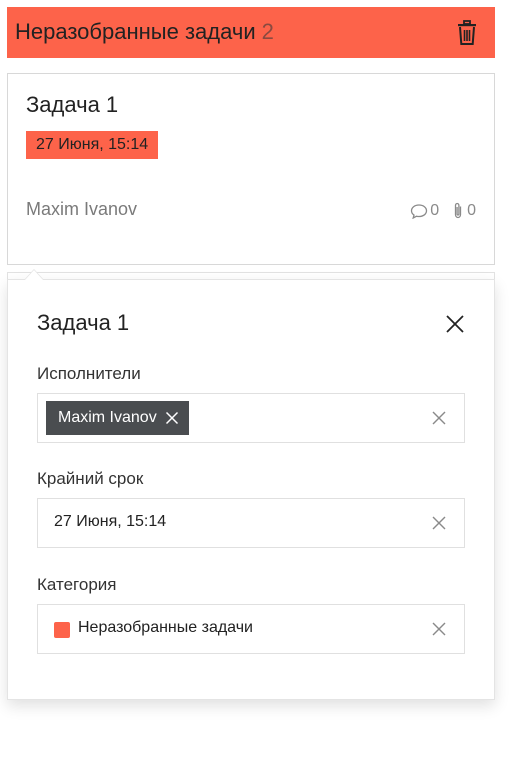 The image size is (509, 757). What do you see at coordinates (107, 417) in the screenshot?
I see `assignee-chip-label: Maxim Ivanov` at bounding box center [107, 417].